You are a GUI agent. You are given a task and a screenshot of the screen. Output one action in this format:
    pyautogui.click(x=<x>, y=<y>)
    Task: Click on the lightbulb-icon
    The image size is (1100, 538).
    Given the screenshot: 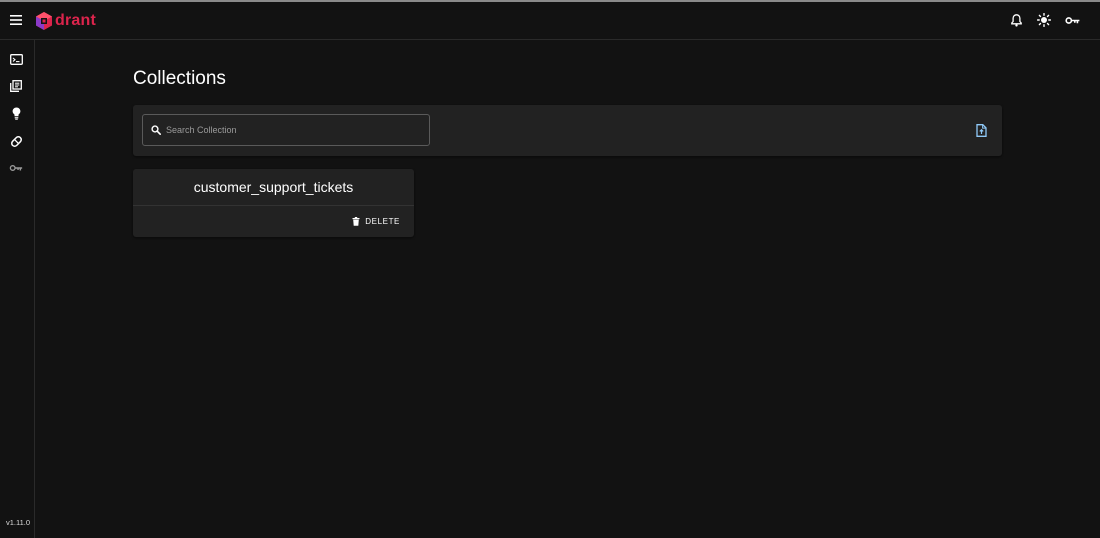 What is the action you would take?
    pyautogui.click(x=16, y=113)
    